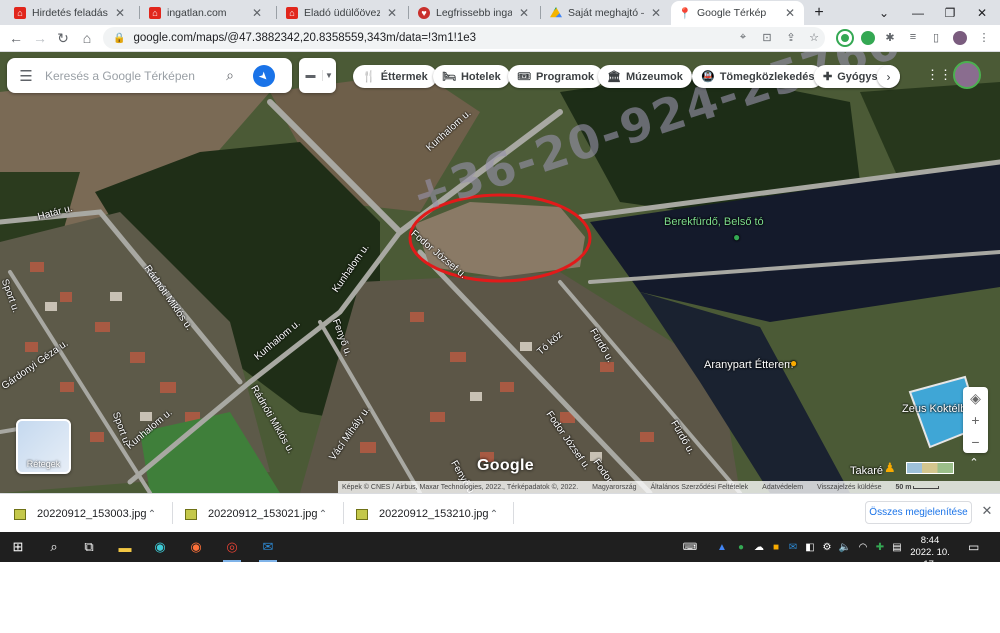 Image resolution: width=1000 pixels, height=633 pixels. What do you see at coordinates (748, 365) in the screenshot?
I see `poi-label-aranypart: Aranypart Étterem` at bounding box center [748, 365].